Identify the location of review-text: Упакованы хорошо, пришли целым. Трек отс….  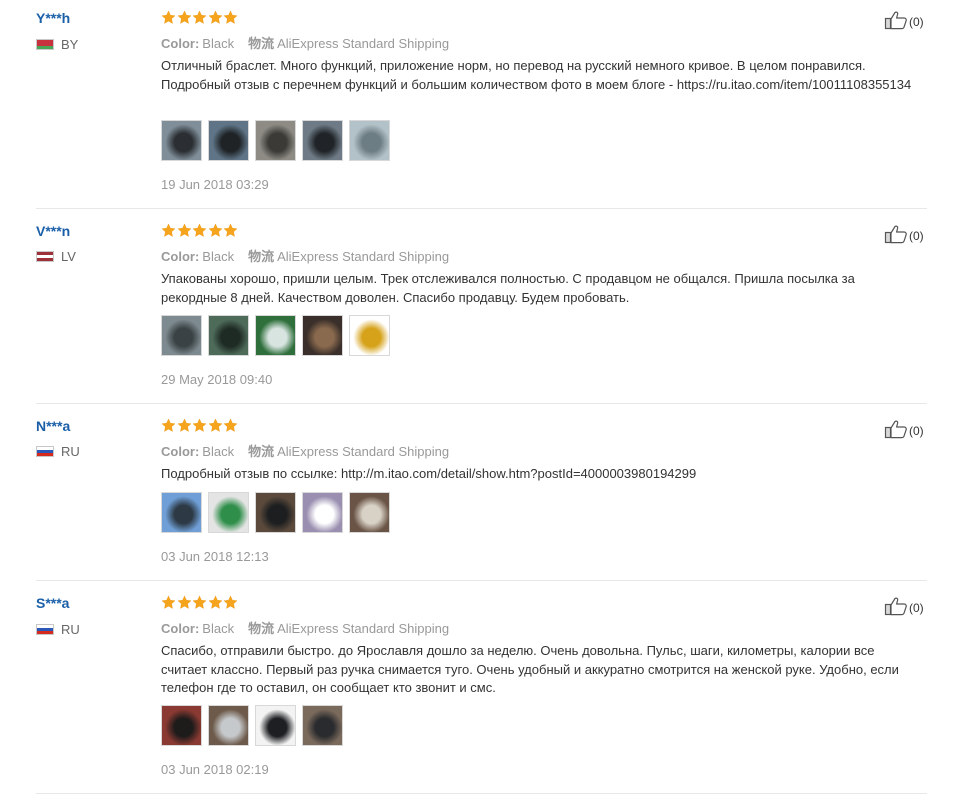
(508, 288).